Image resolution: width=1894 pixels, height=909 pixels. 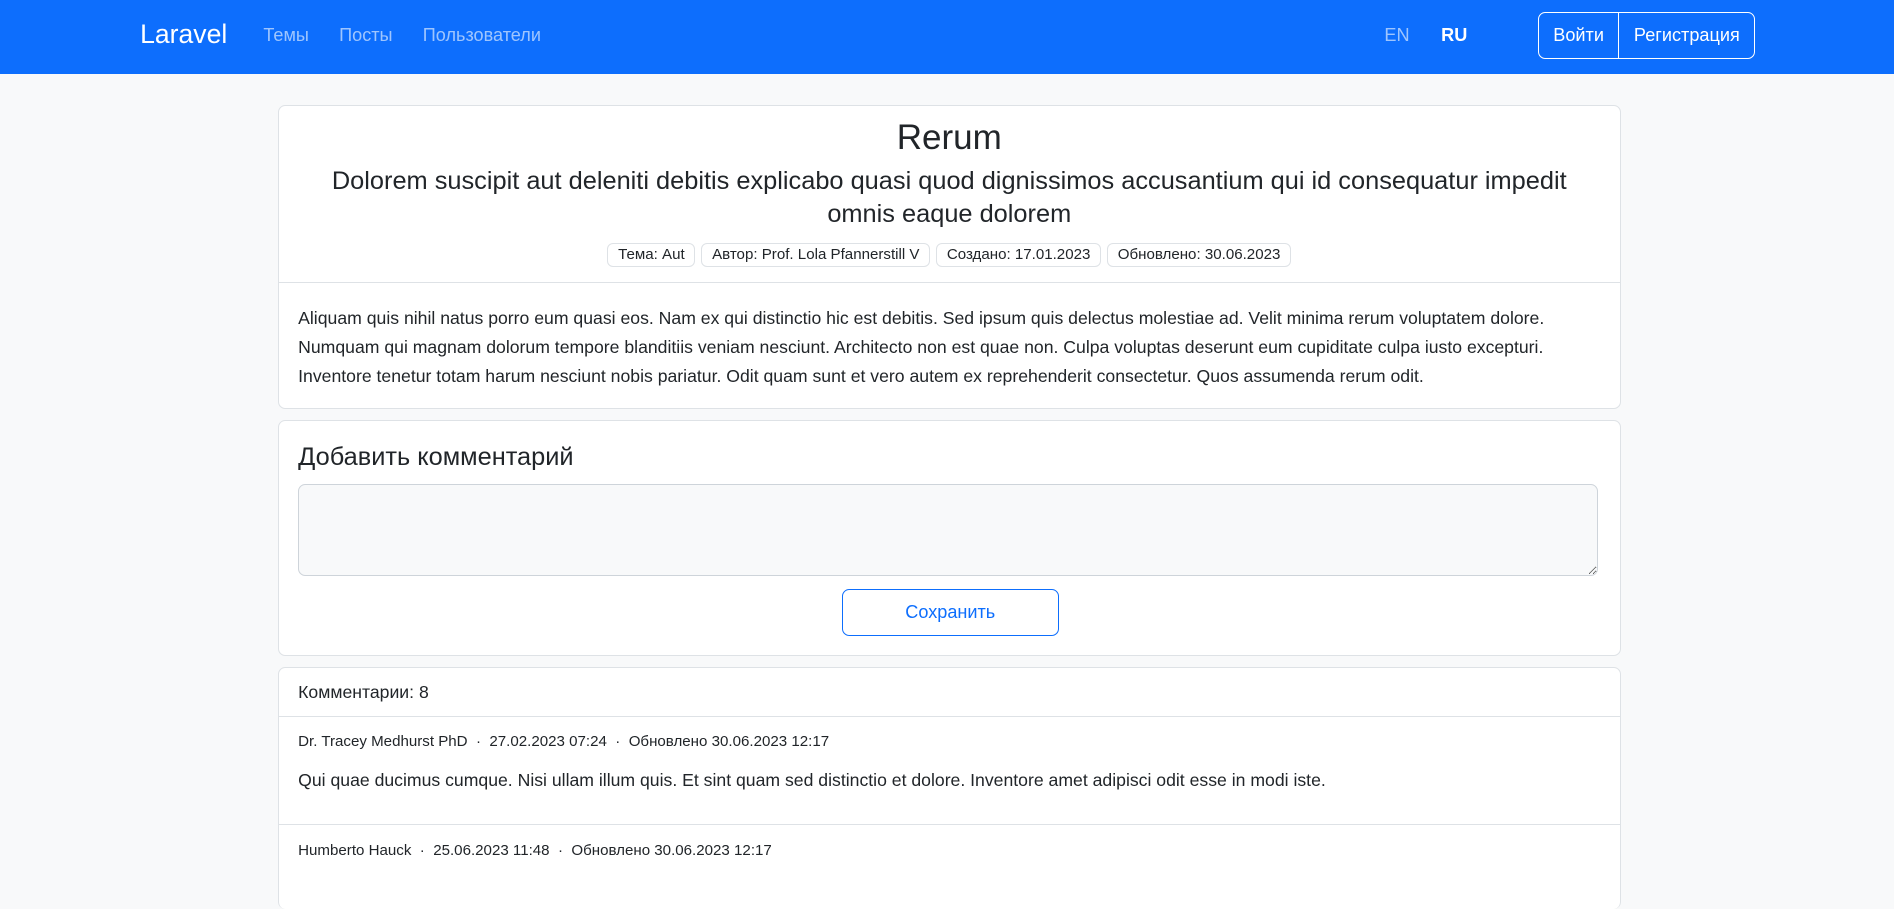 I want to click on nav-links: Темы Посты Пользователи, so click(x=417, y=35).